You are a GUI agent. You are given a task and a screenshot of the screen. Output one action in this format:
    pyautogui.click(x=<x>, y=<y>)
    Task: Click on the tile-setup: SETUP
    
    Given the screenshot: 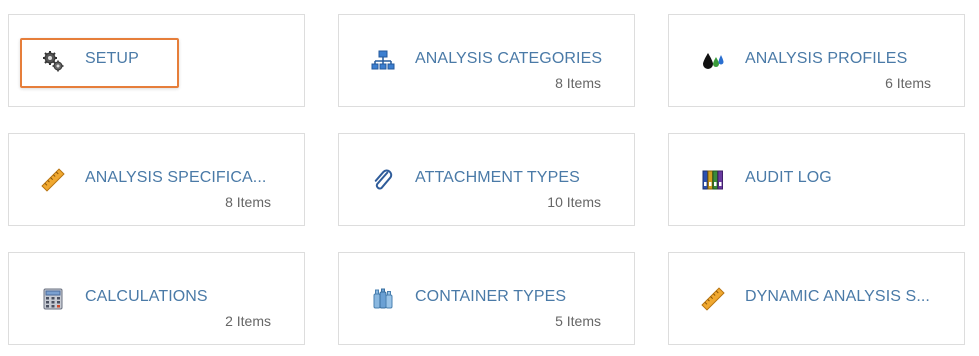 What is the action you would take?
    pyautogui.click(x=156, y=60)
    